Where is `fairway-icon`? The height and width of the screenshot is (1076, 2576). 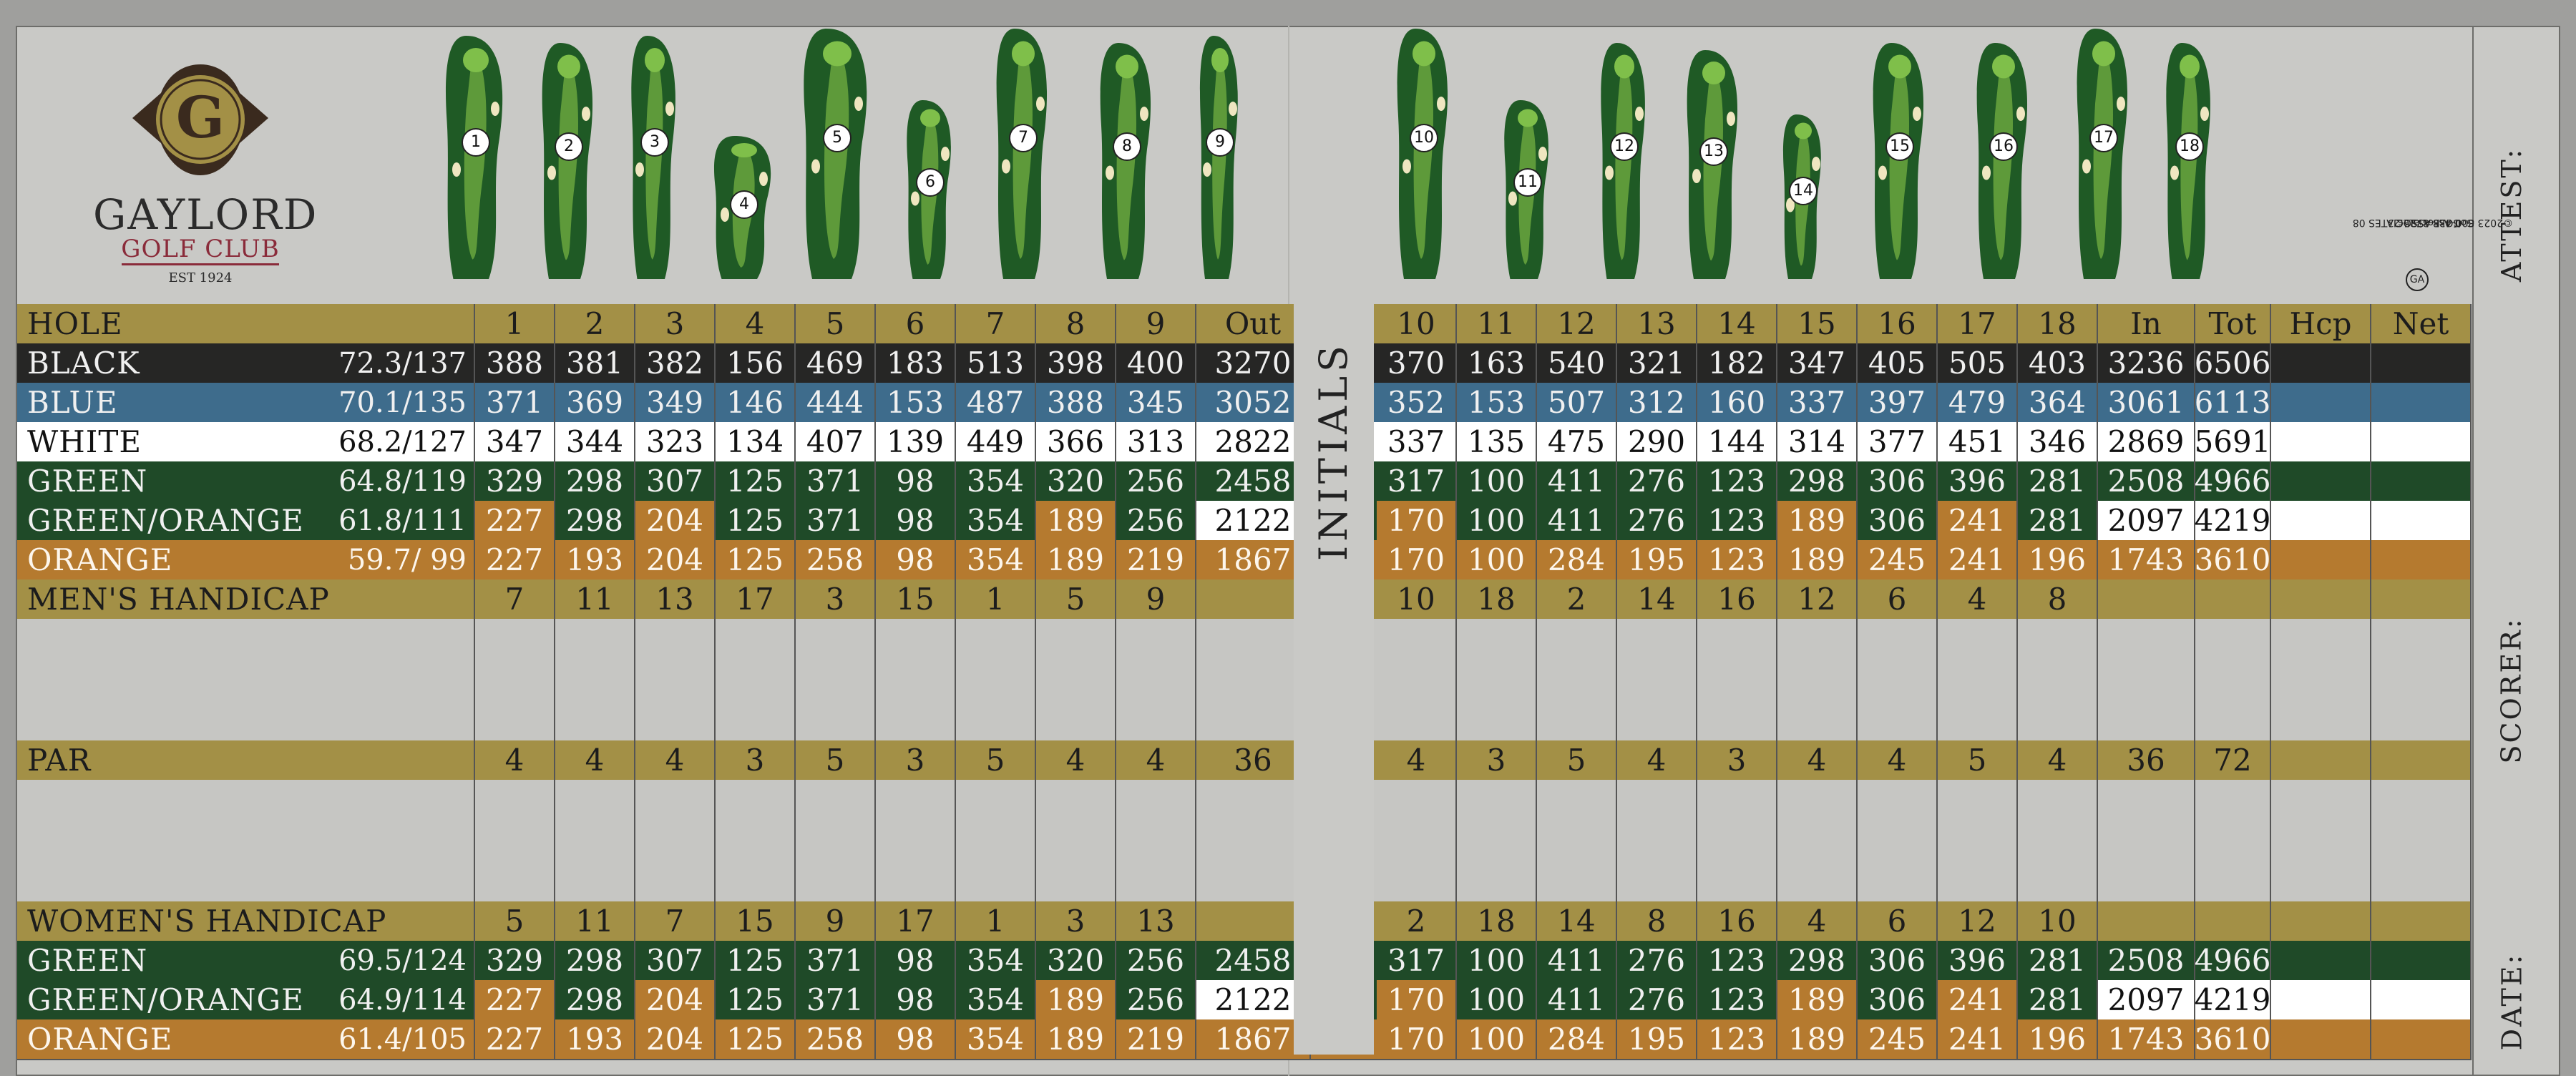
fairway-icon is located at coordinates (653, 158).